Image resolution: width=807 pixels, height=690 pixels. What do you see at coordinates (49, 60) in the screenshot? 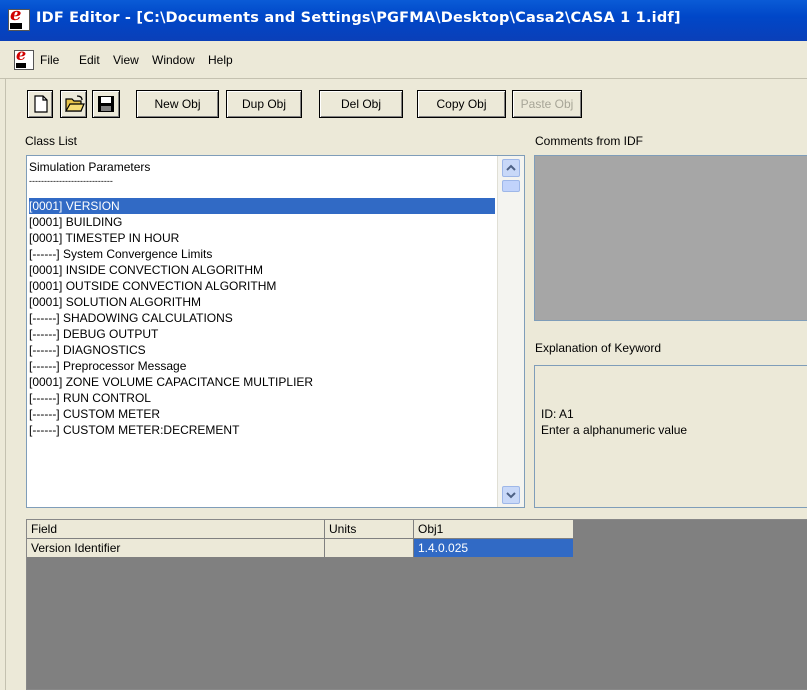
I see `menu-file: File` at bounding box center [49, 60].